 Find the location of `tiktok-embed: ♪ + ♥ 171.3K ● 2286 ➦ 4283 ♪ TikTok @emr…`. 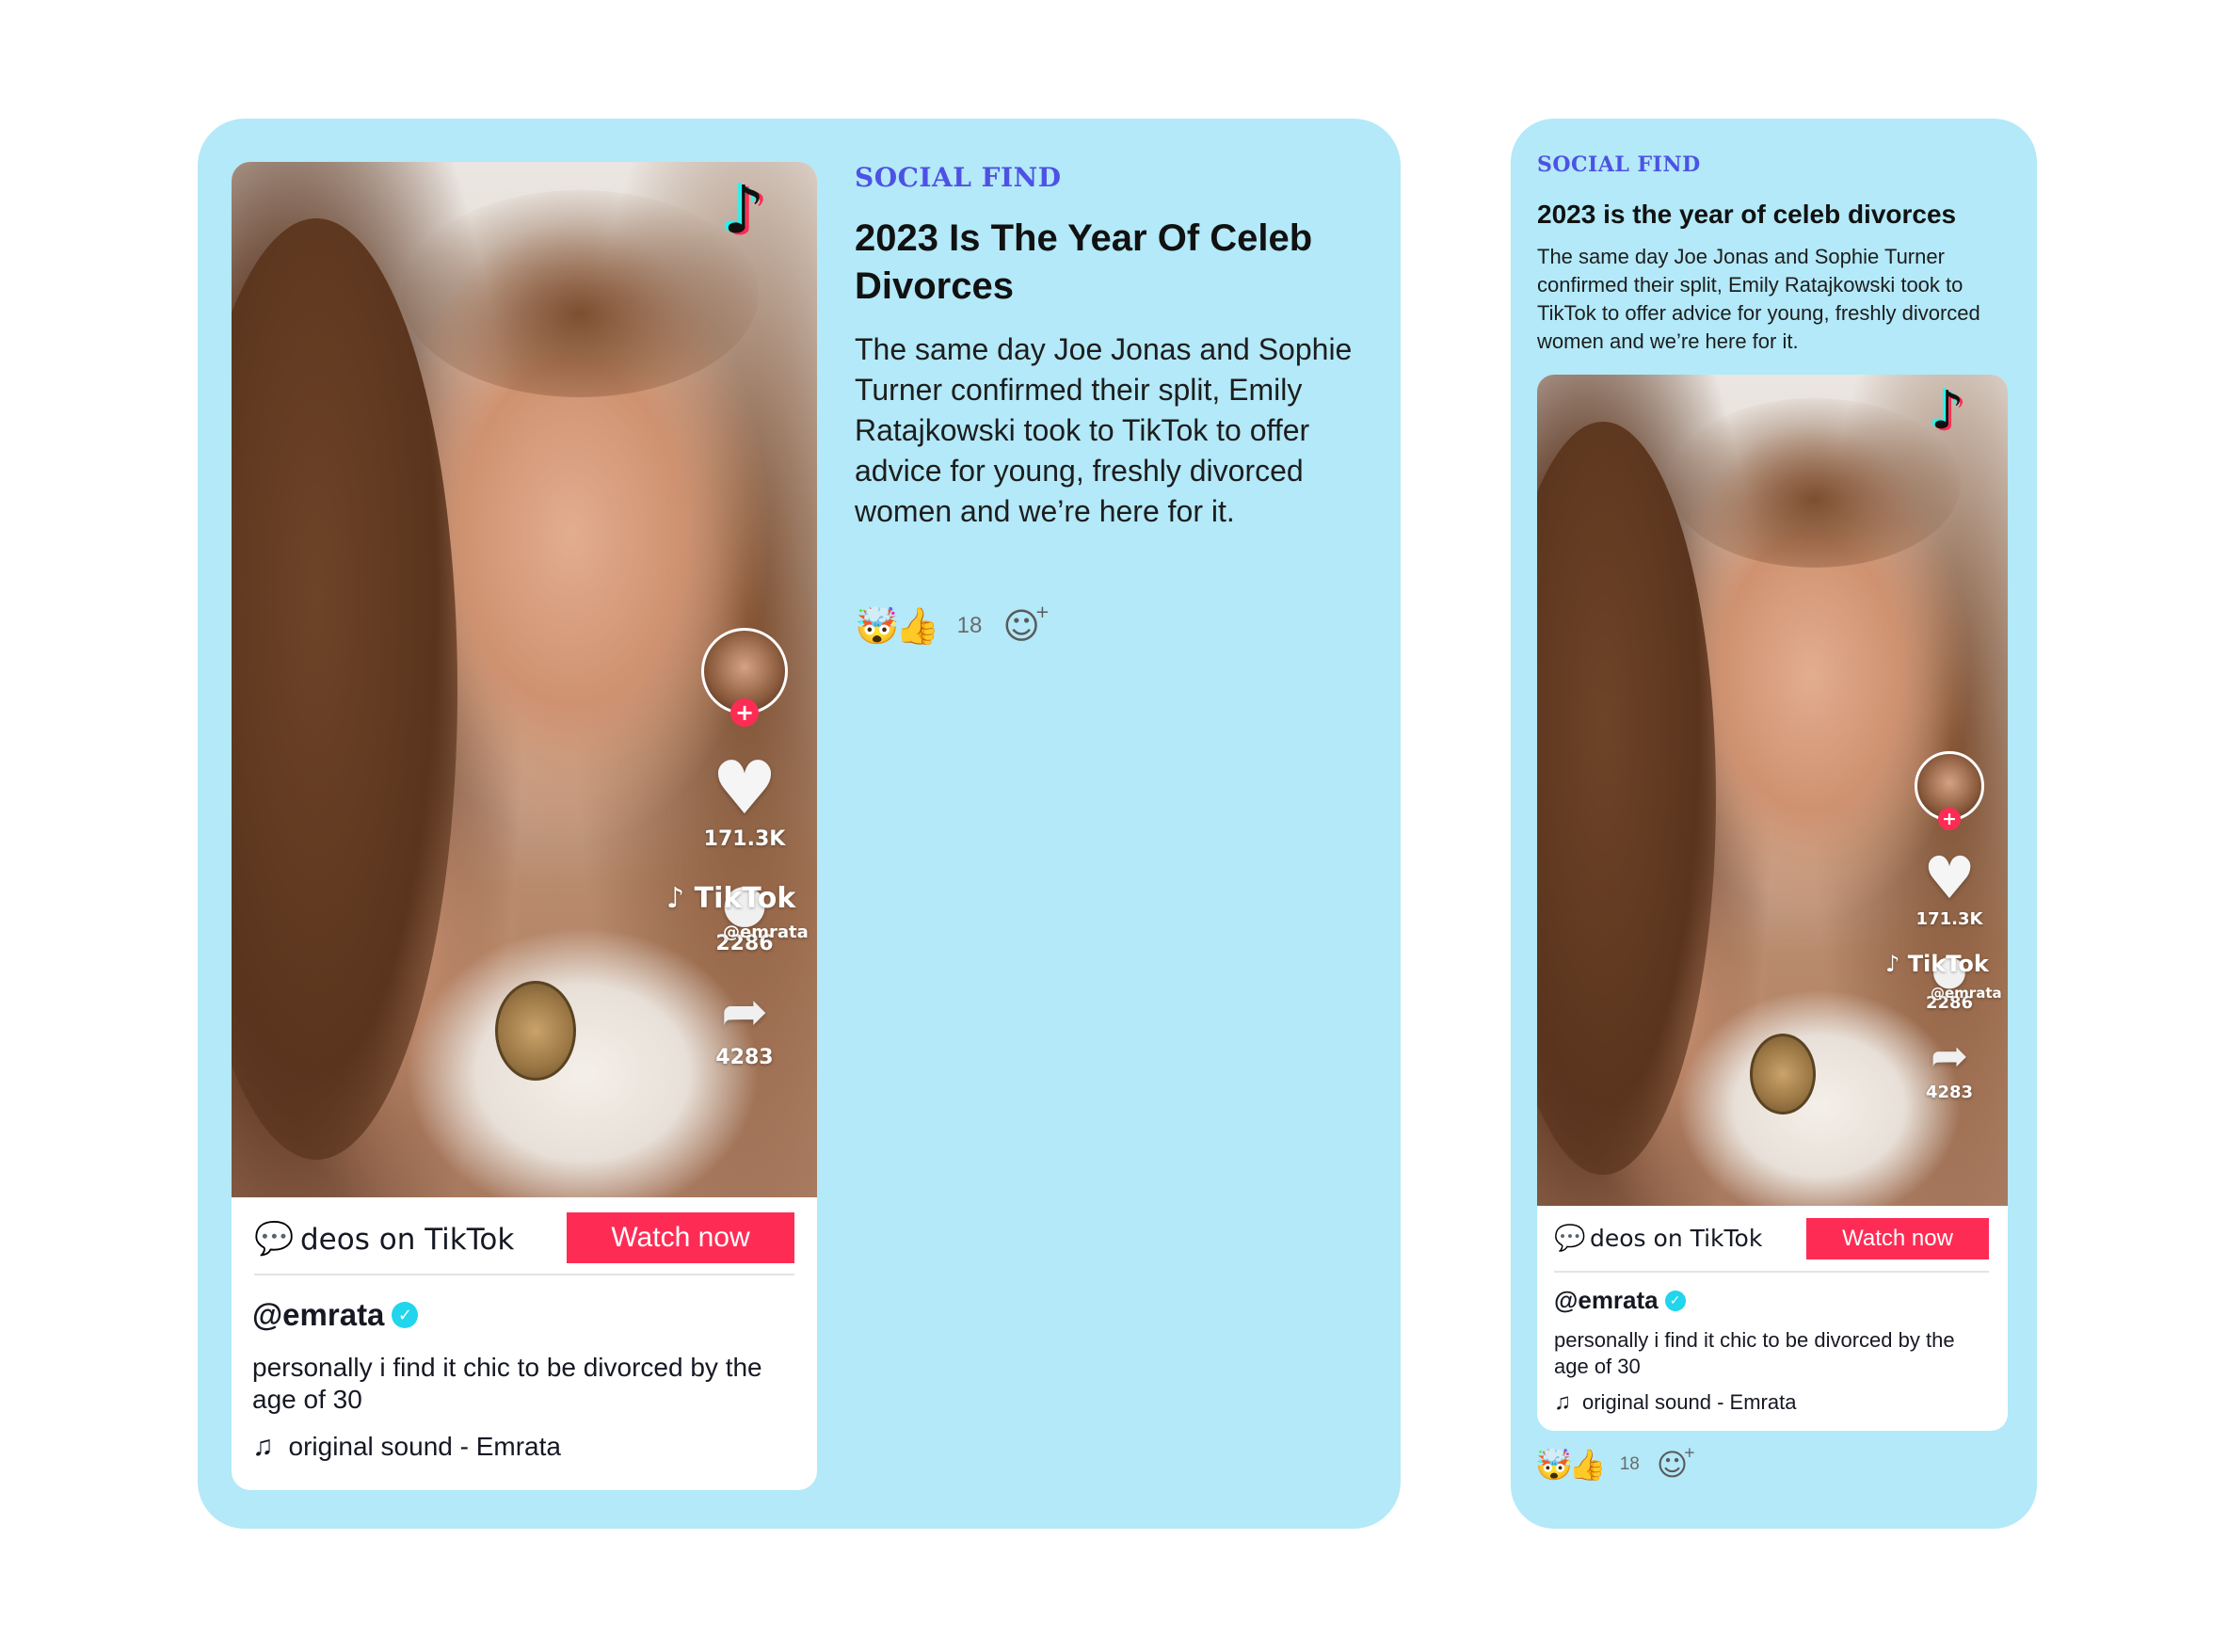

tiktok-embed: ♪ + ♥ 171.3K ● 2286 ➦ 4283 ♪ TikTok @emr… is located at coordinates (1772, 903).